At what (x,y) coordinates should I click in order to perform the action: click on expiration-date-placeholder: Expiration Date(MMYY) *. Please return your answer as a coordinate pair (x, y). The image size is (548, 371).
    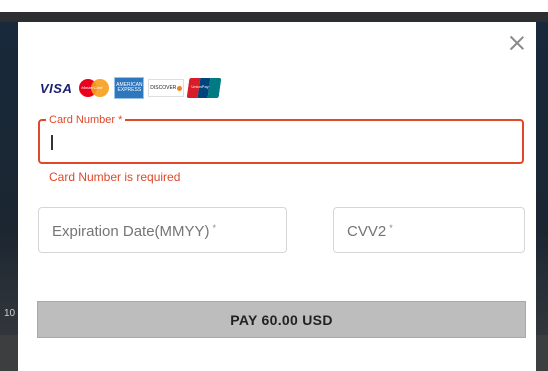
    Looking at the image, I should click on (134, 231).